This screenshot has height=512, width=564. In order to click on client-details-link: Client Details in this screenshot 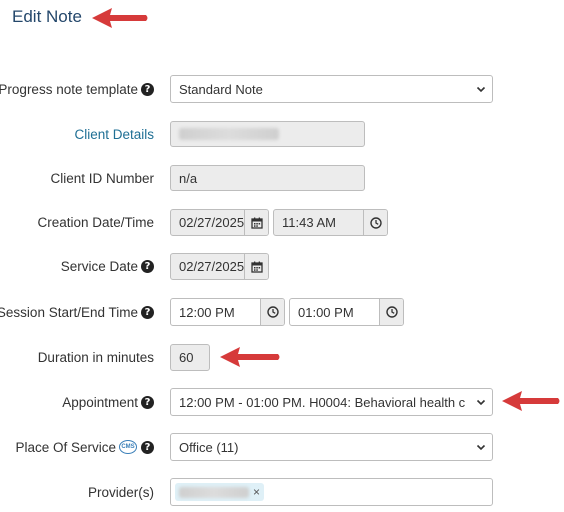, I will do `click(77, 134)`.